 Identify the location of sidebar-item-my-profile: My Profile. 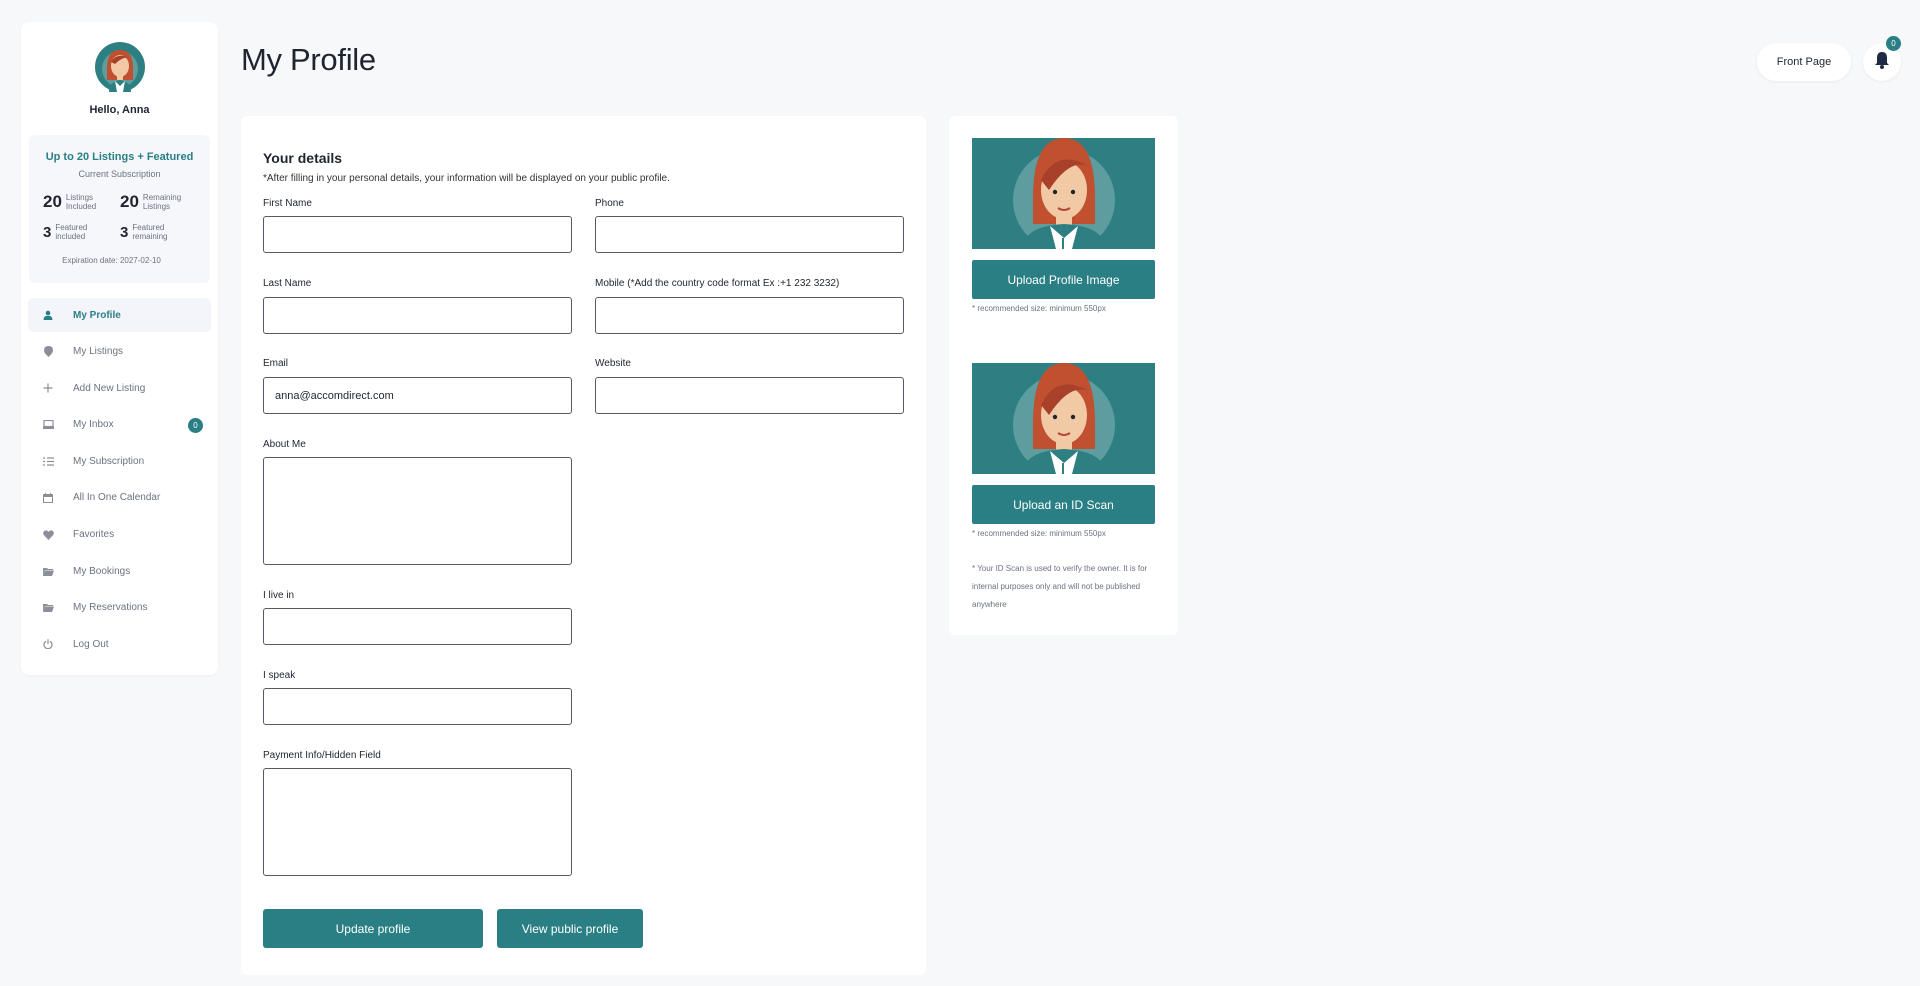
(119, 315).